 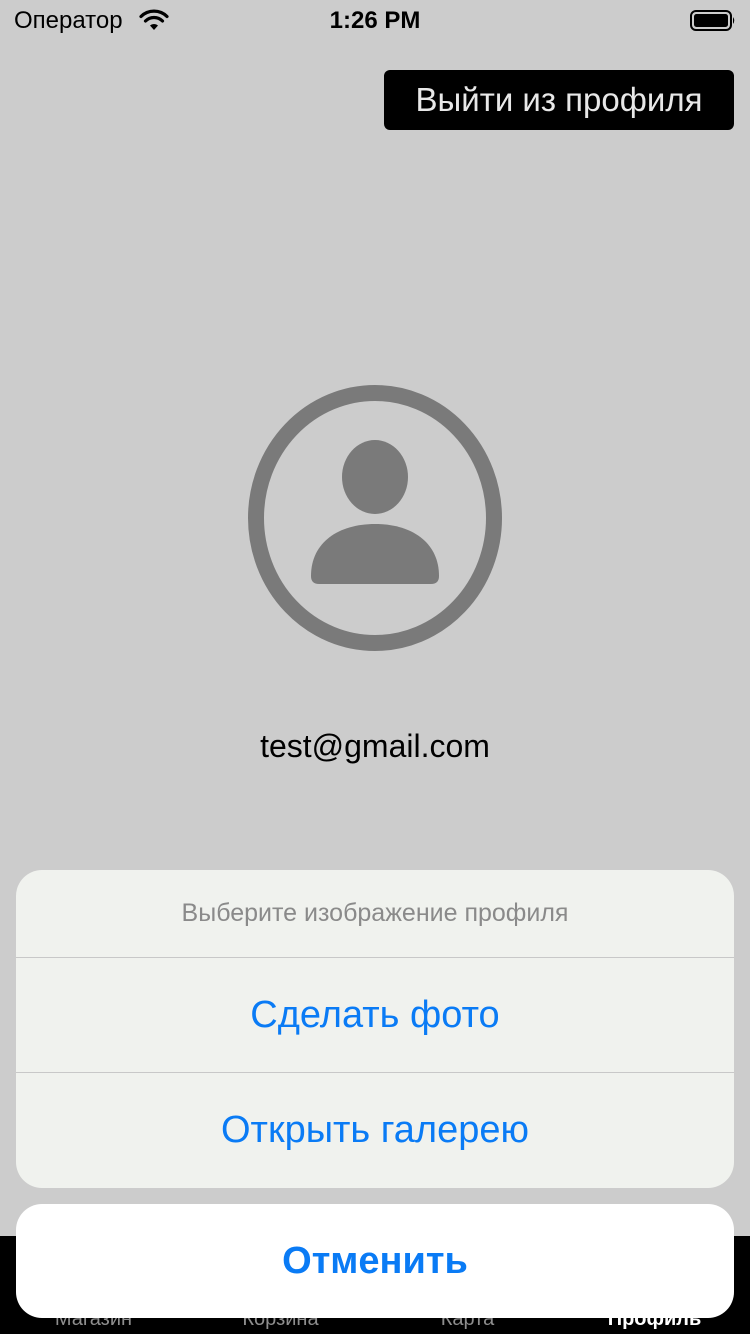 I want to click on take-photo-button: Сделать фото, so click(x=375, y=1015).